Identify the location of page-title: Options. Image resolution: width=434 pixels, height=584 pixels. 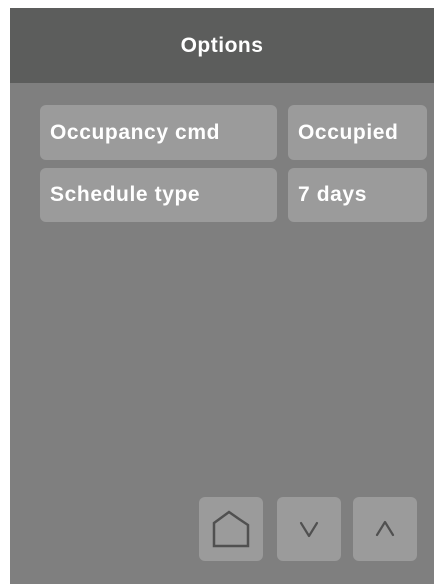
(222, 45).